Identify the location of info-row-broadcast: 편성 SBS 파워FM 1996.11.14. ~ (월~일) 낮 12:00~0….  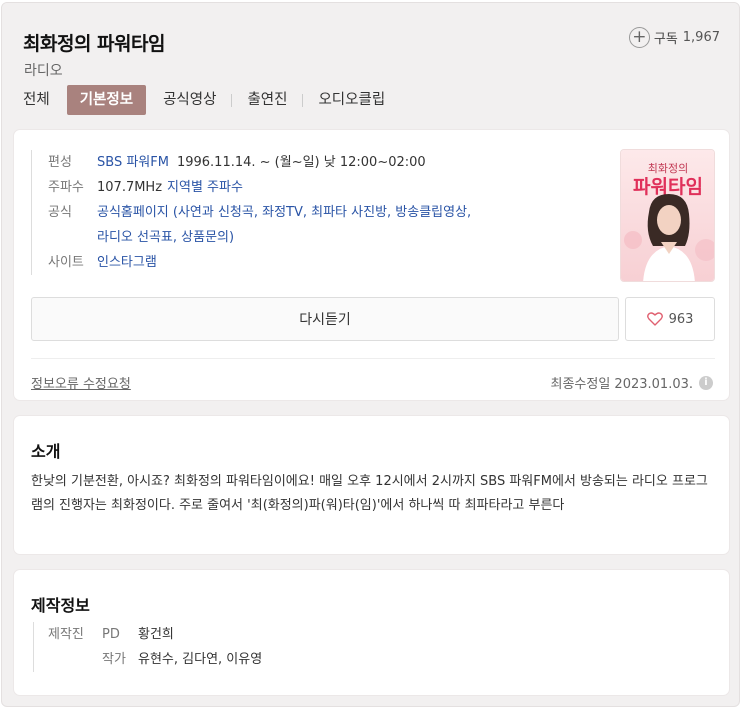
(259, 162).